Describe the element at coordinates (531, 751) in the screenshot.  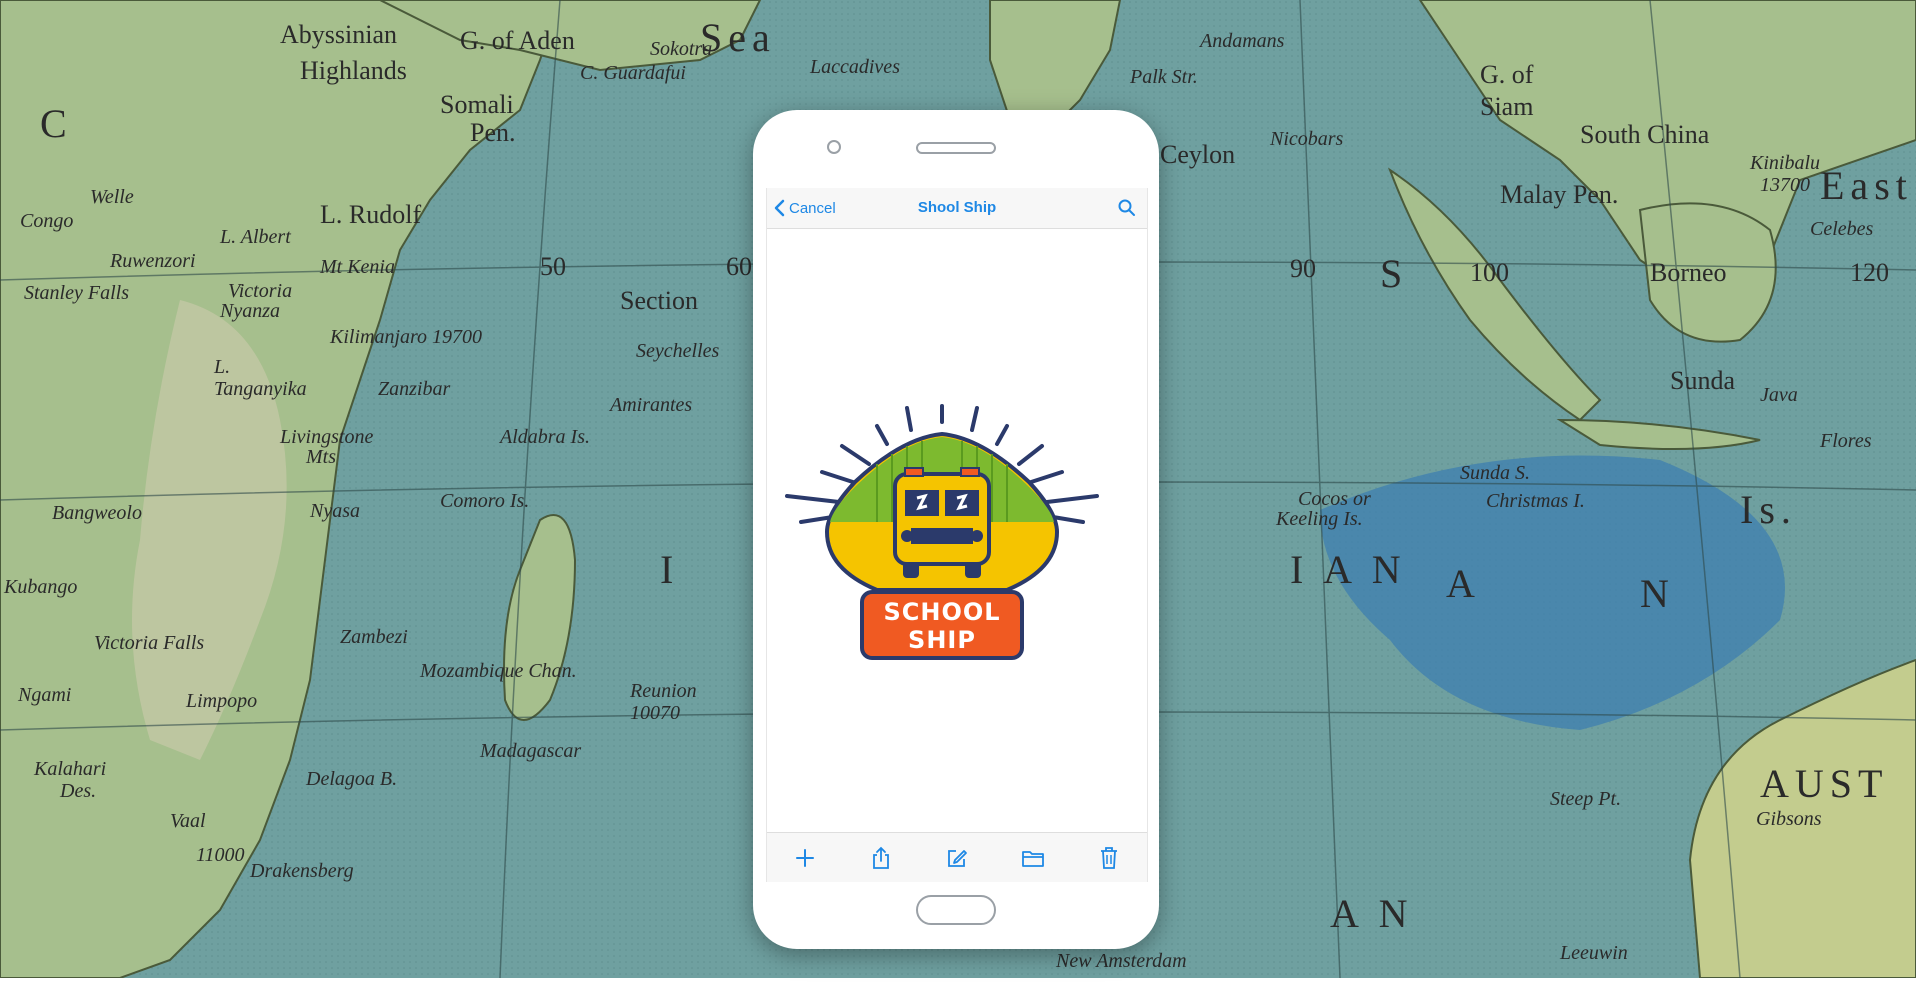
I see `map-label: Madagascar` at that location.